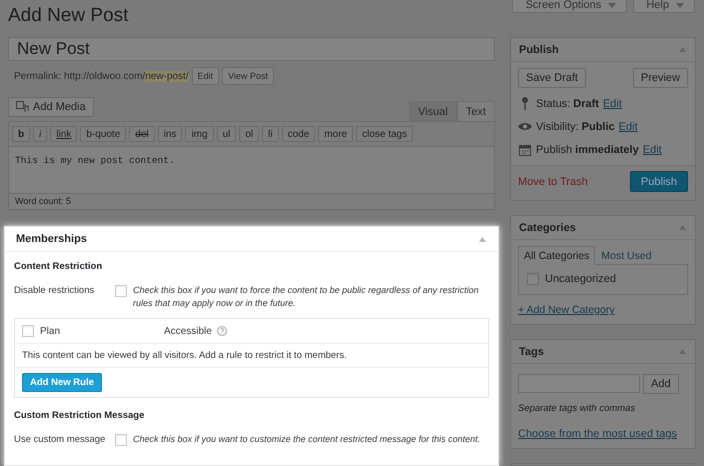 This screenshot has height=466, width=704. What do you see at coordinates (552, 78) in the screenshot?
I see `save-draft-button: Save Draft` at bounding box center [552, 78].